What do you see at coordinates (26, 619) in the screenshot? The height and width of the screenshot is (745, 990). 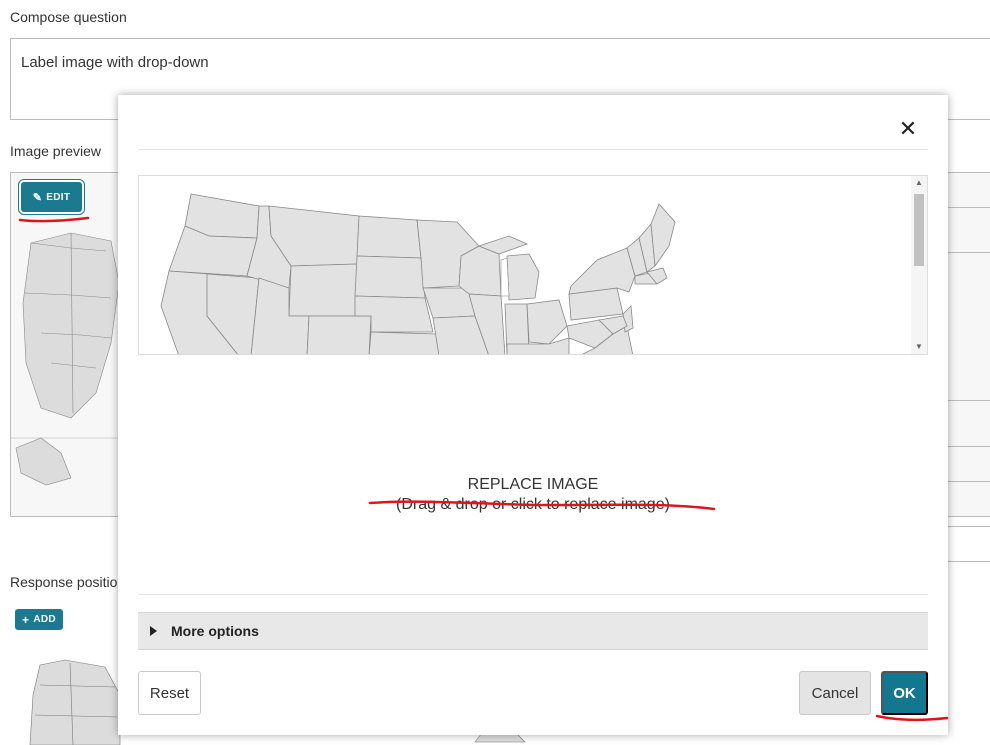 I see `plus-icon: +` at bounding box center [26, 619].